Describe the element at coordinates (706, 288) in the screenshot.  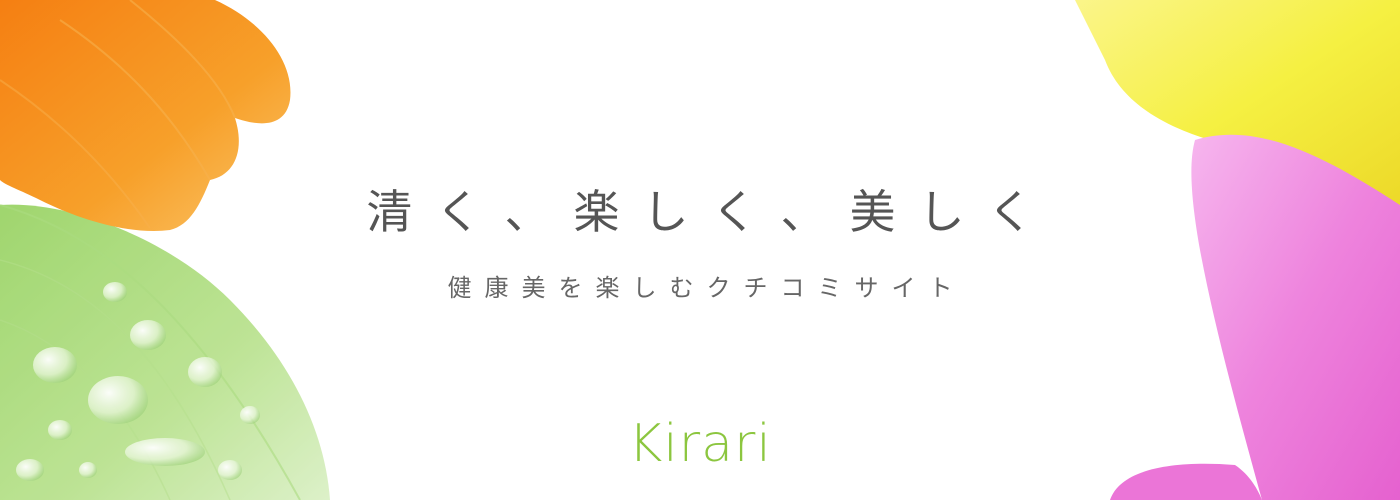
I see `subheadline: 健康美を楽しむクチコミサイト` at that location.